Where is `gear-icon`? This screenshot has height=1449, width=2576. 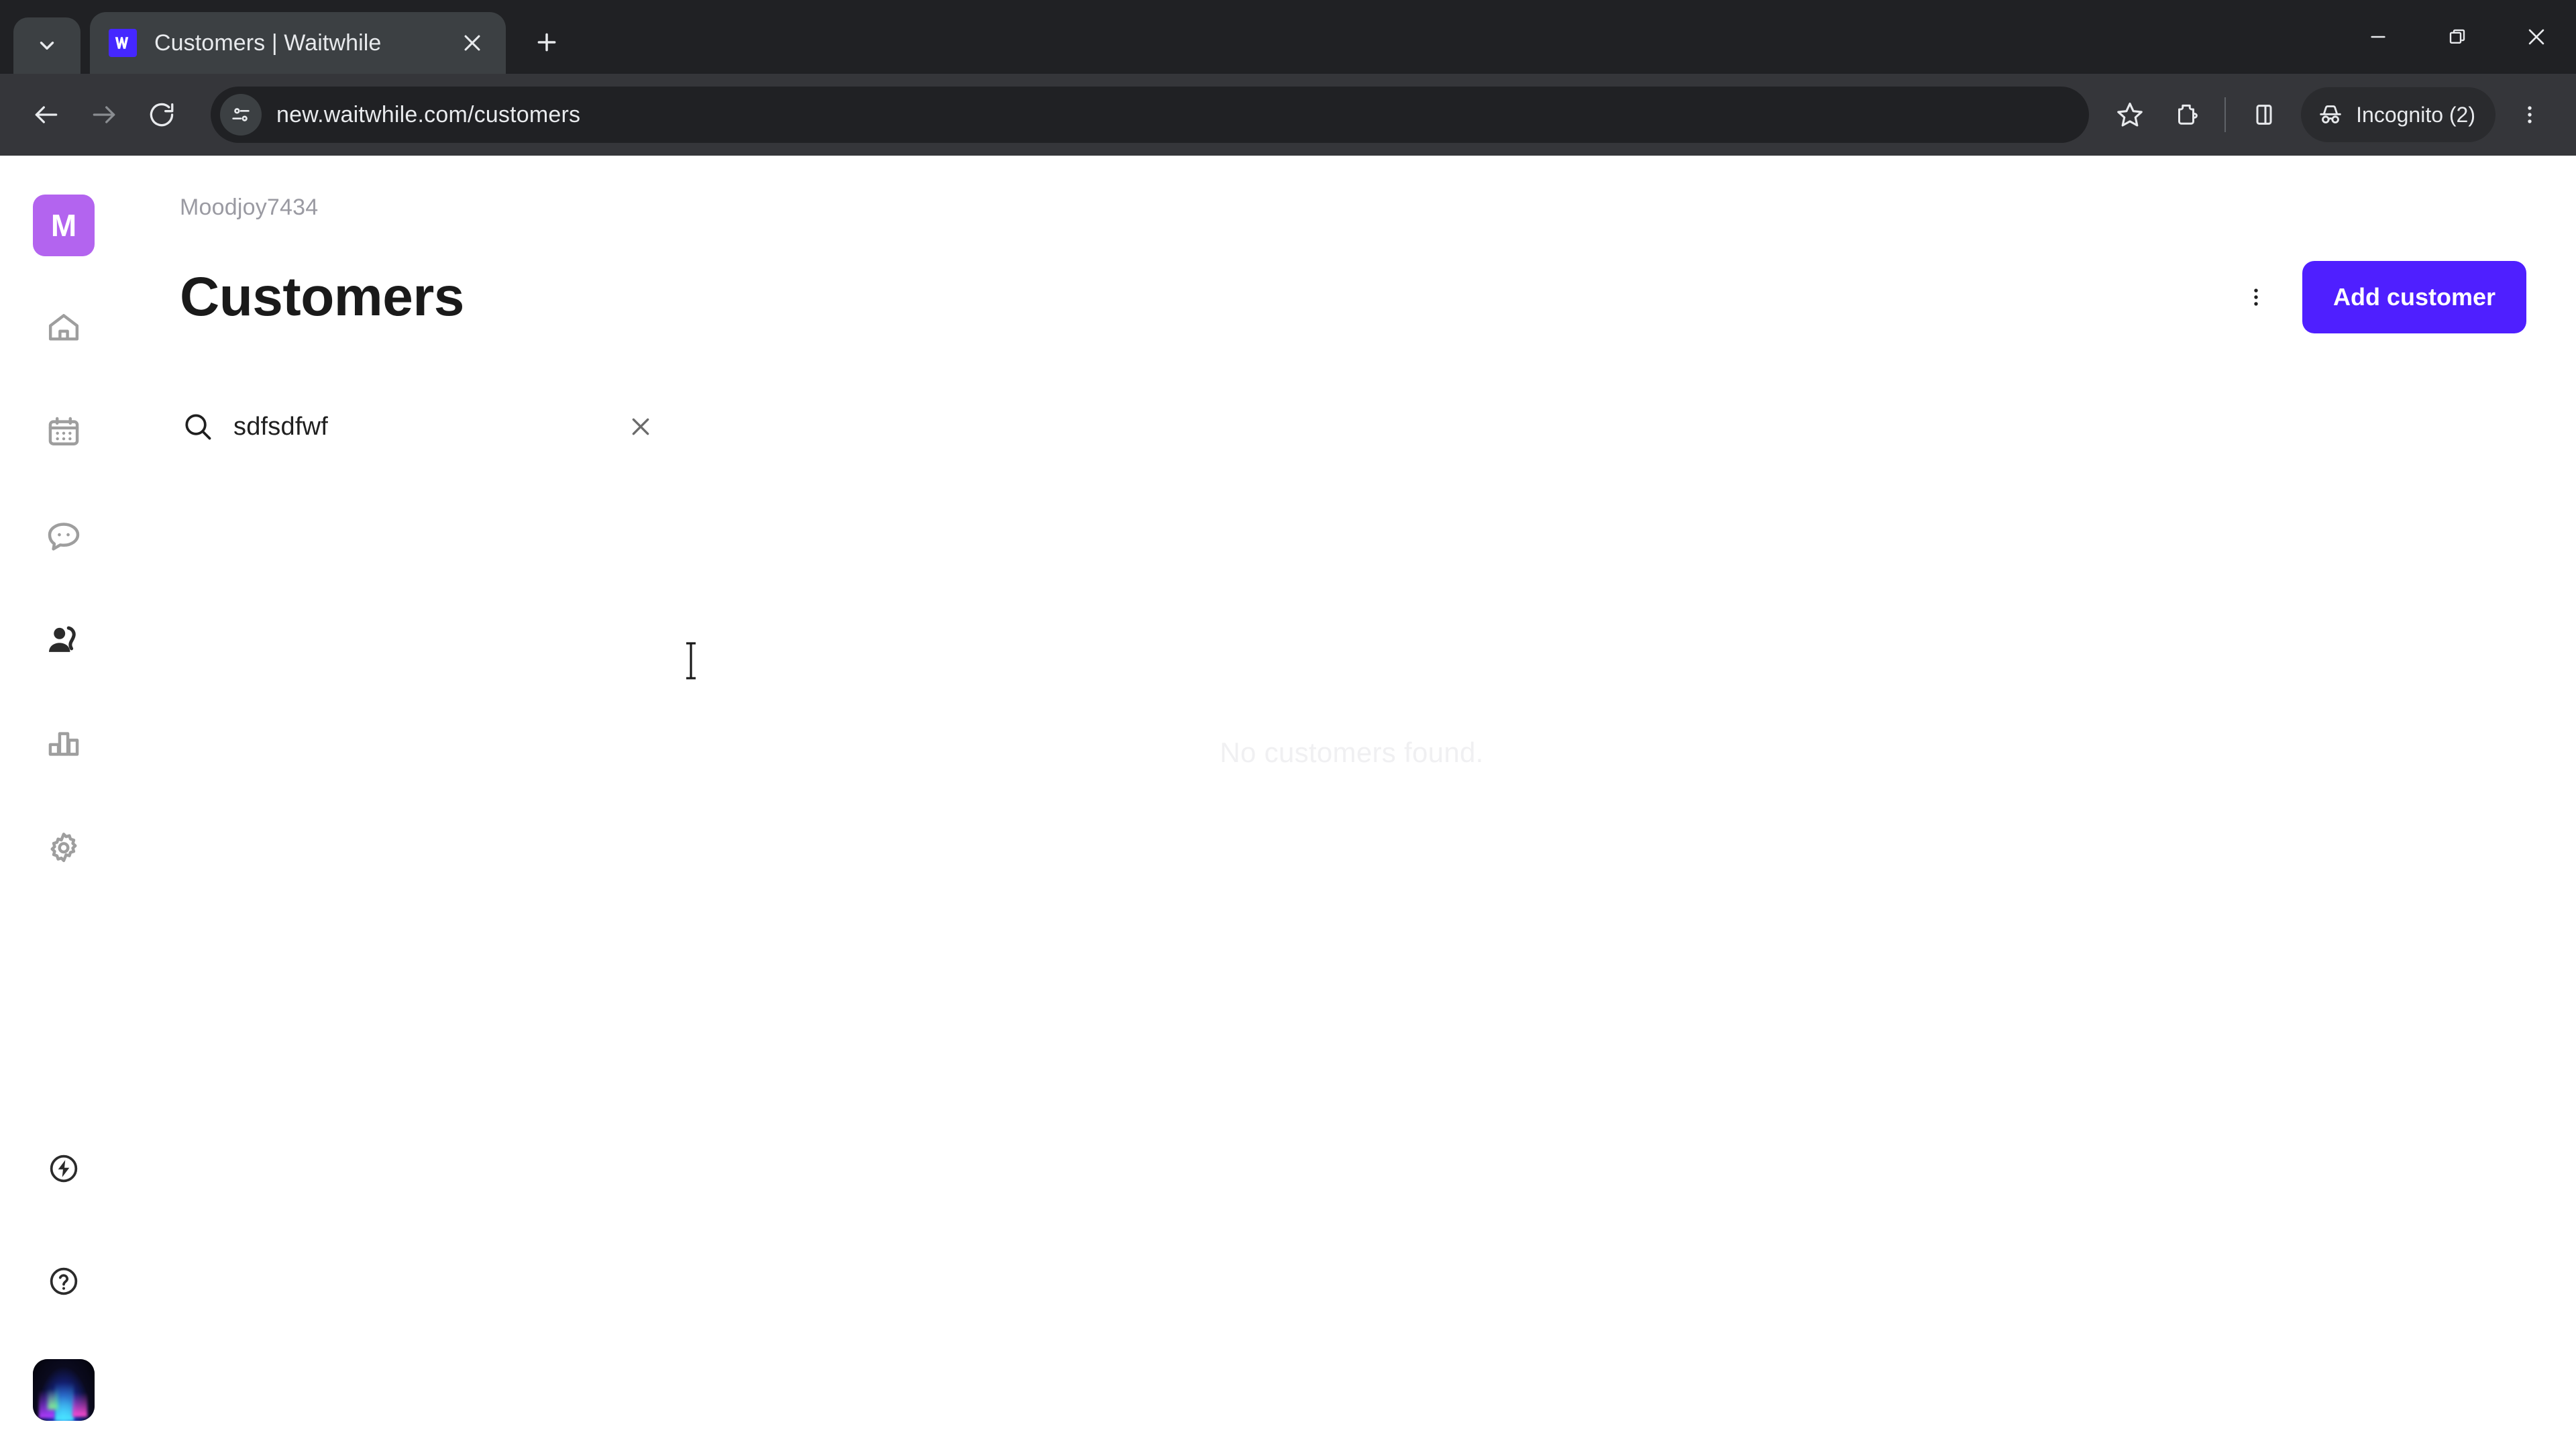
gear-icon is located at coordinates (64, 848).